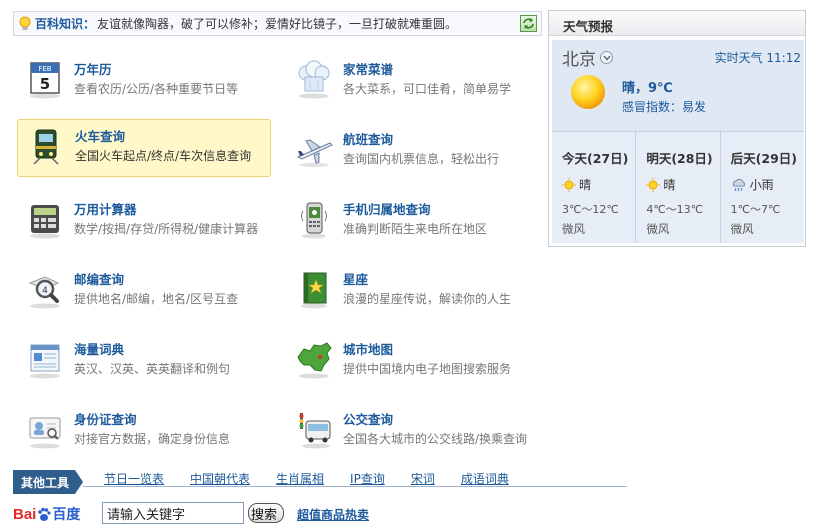 The height and width of the screenshot is (532, 822). What do you see at coordinates (144, 148) in the screenshot?
I see `service-train: 火车查询 全国火车起点/终点/车次信息查询` at bounding box center [144, 148].